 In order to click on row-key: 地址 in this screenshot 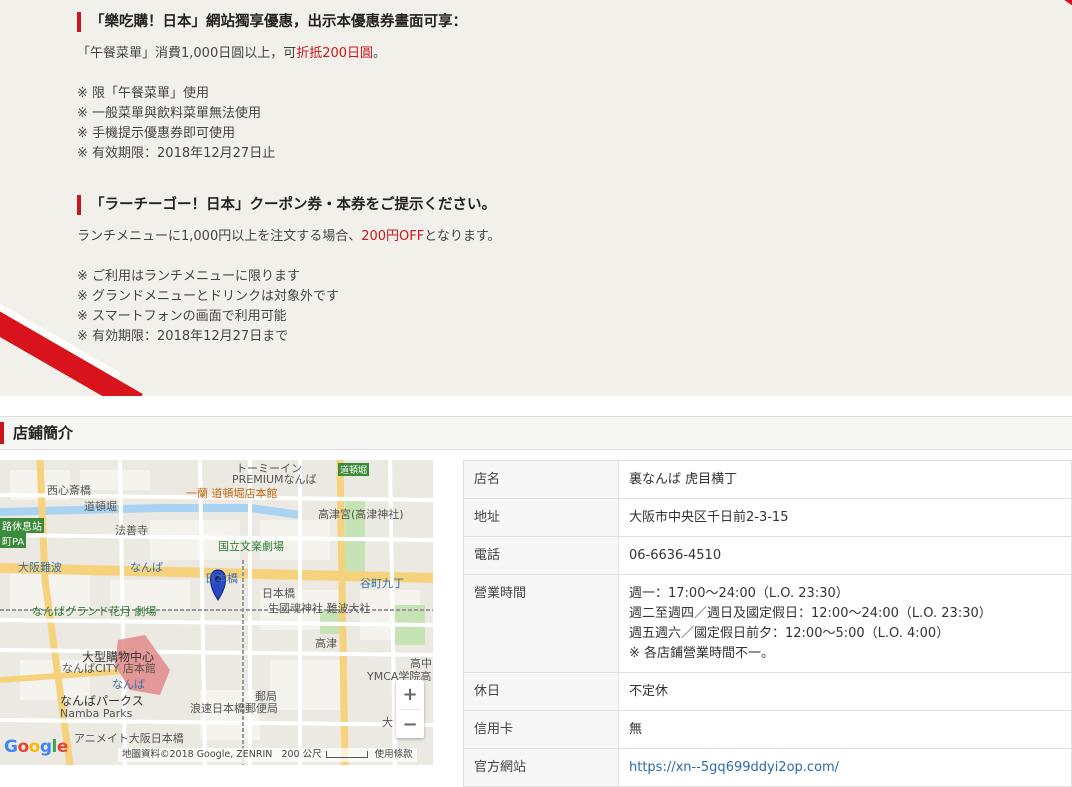, I will do `click(541, 517)`.